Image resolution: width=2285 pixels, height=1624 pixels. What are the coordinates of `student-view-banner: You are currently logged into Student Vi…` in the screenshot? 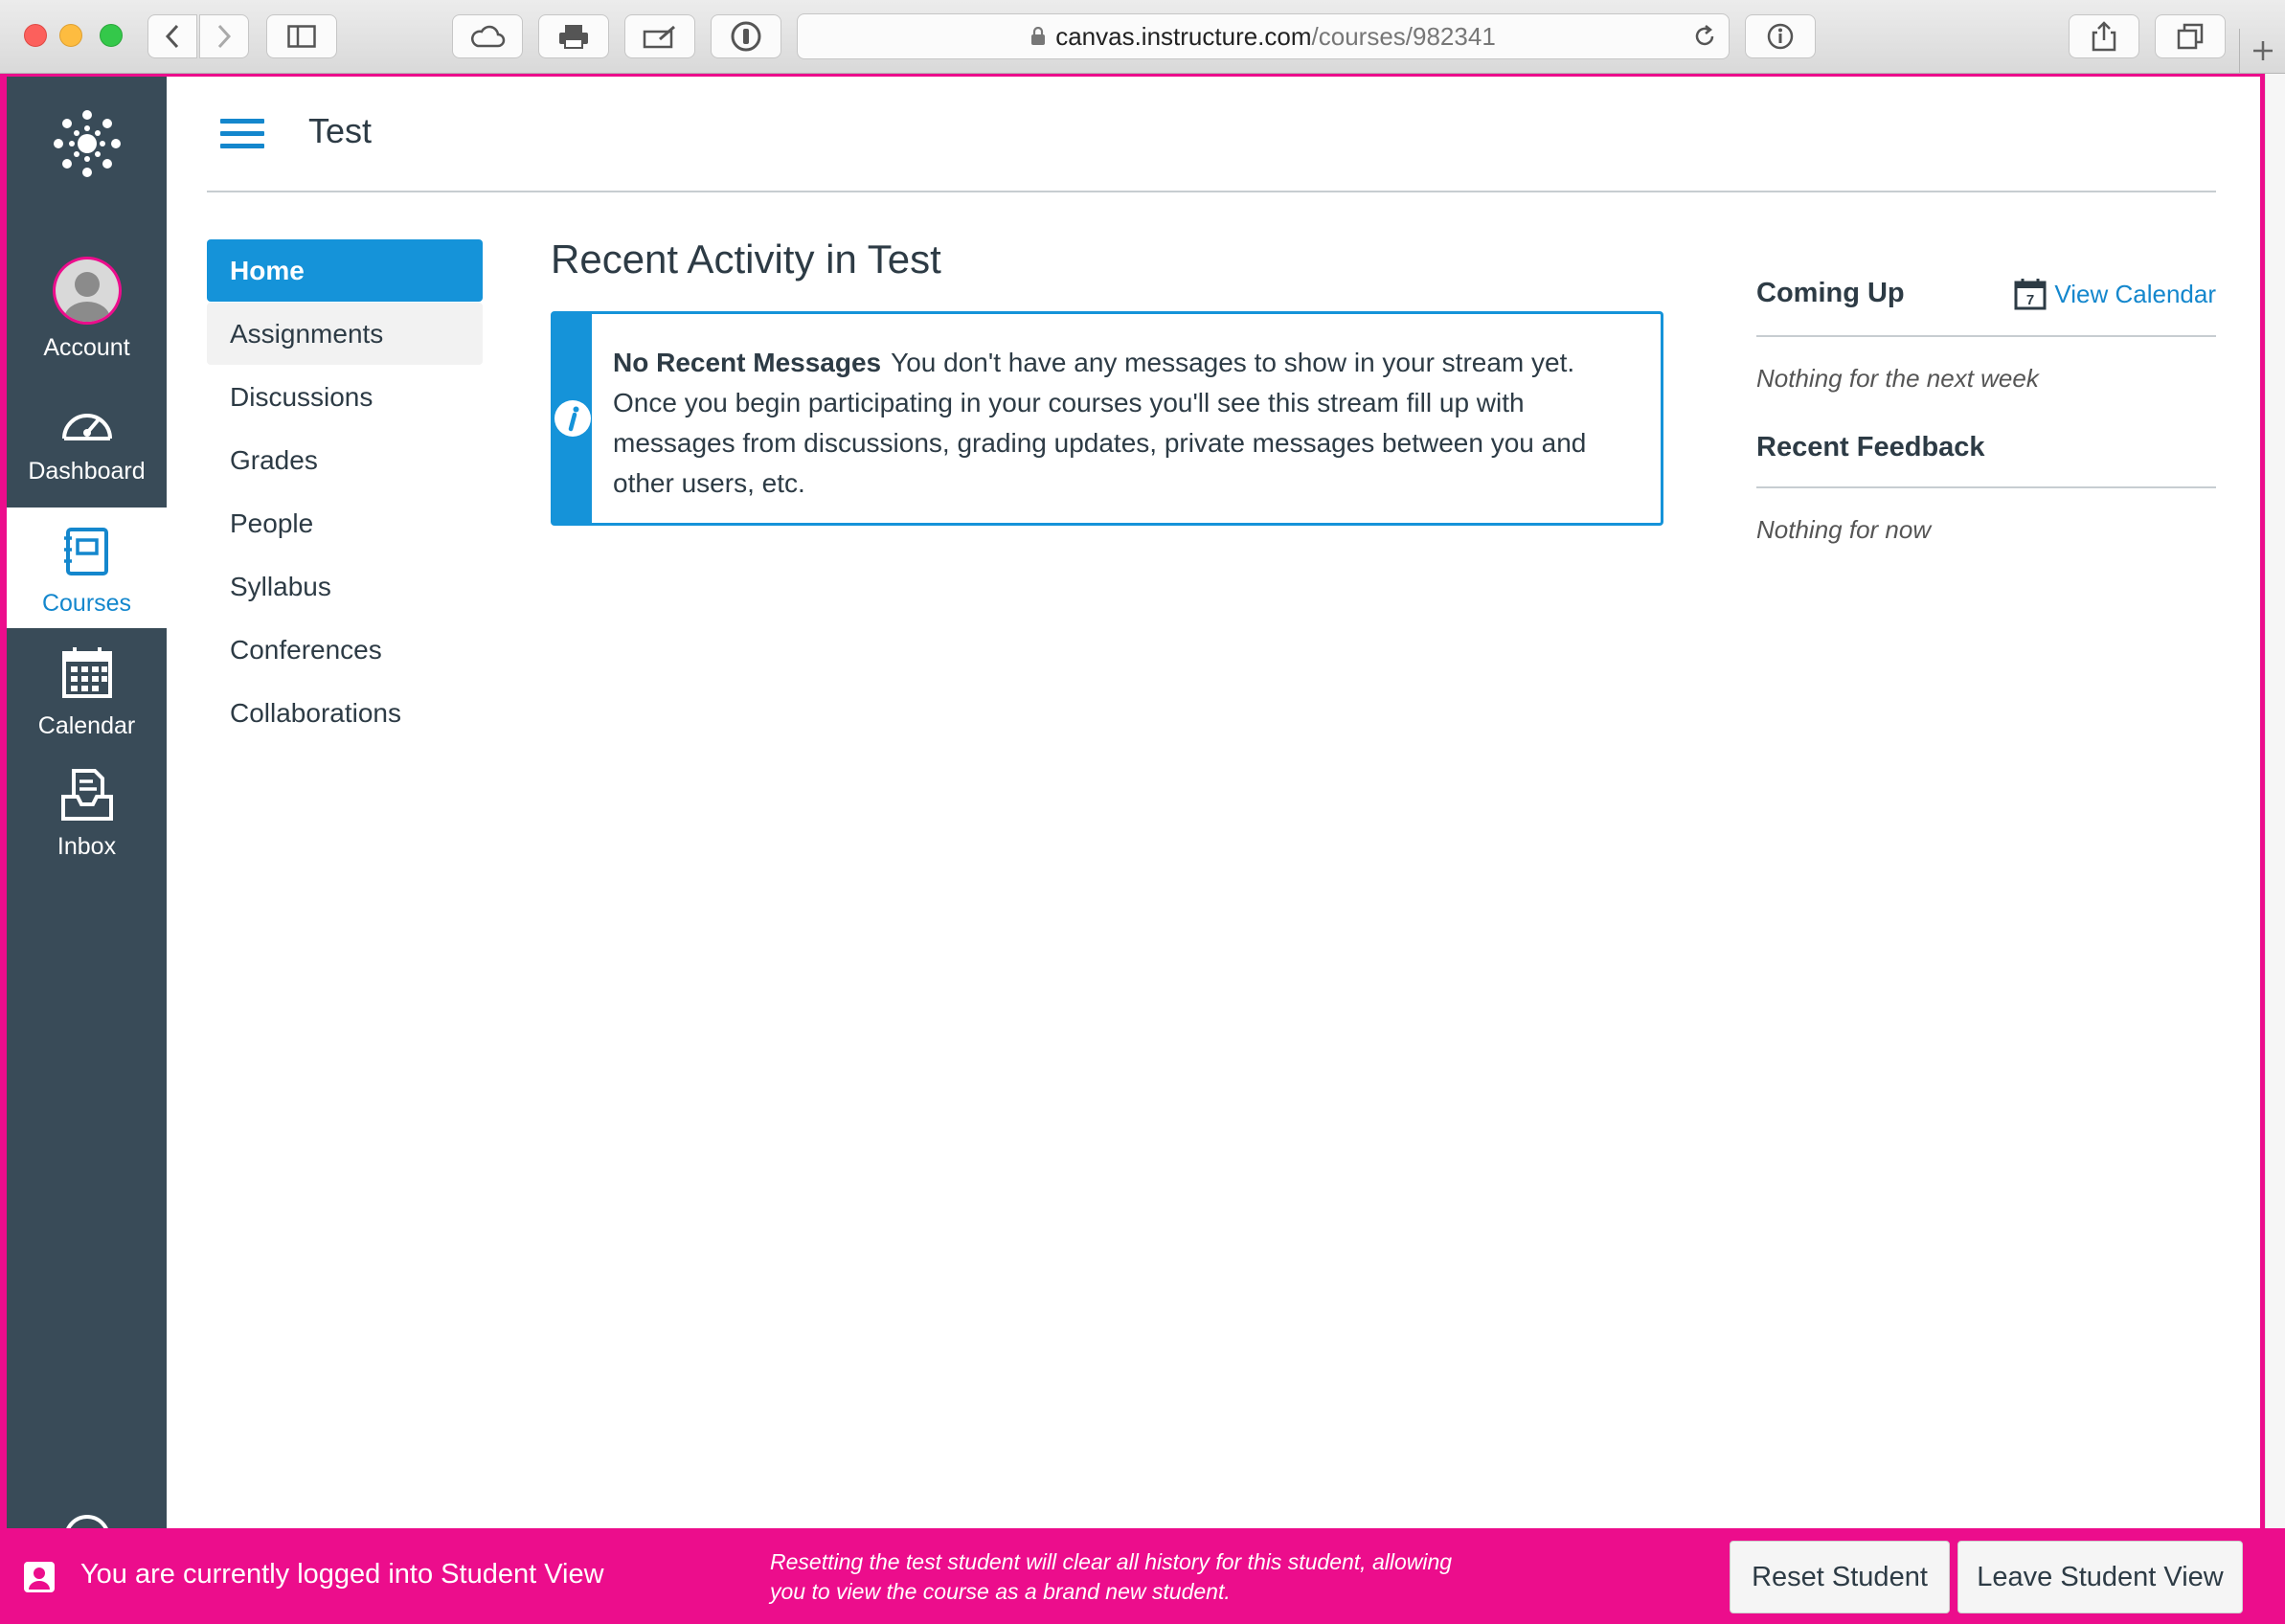 It's located at (1142, 1576).